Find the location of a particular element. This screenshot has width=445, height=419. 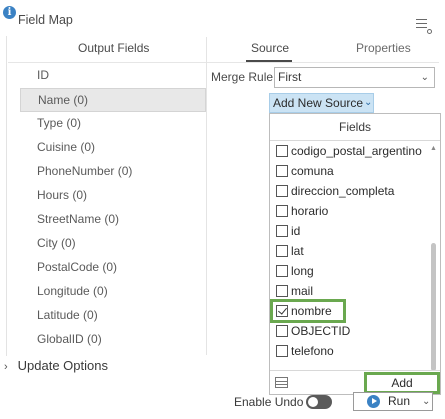

merge-rule-value: First is located at coordinates (290, 77).